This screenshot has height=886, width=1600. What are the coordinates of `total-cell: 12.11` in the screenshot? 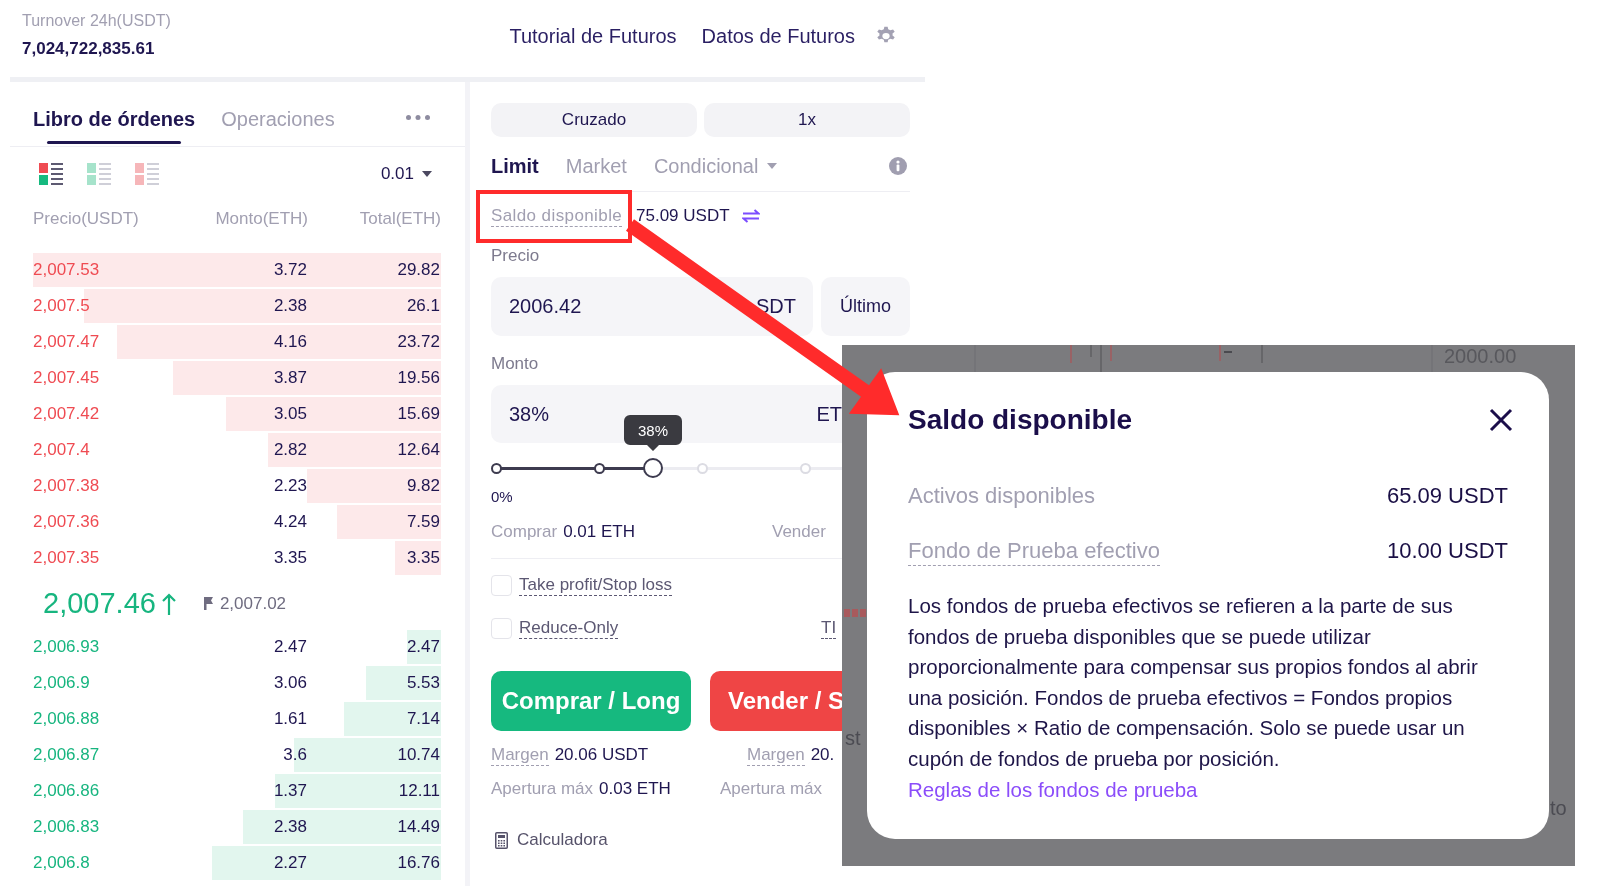 It's located at (419, 791).